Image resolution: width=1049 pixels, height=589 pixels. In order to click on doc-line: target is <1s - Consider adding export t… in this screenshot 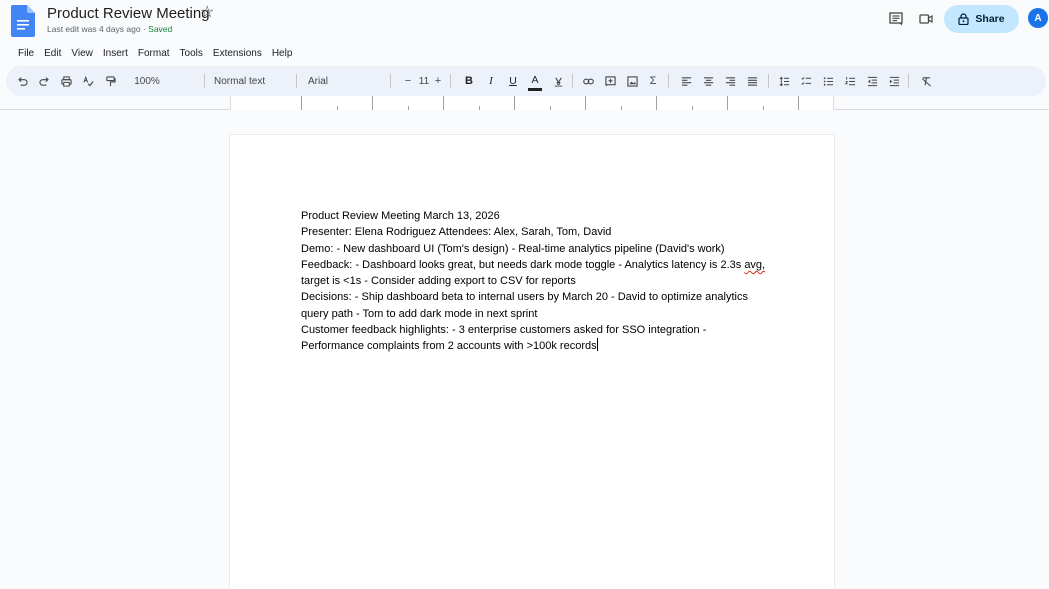, I will do `click(438, 281)`.